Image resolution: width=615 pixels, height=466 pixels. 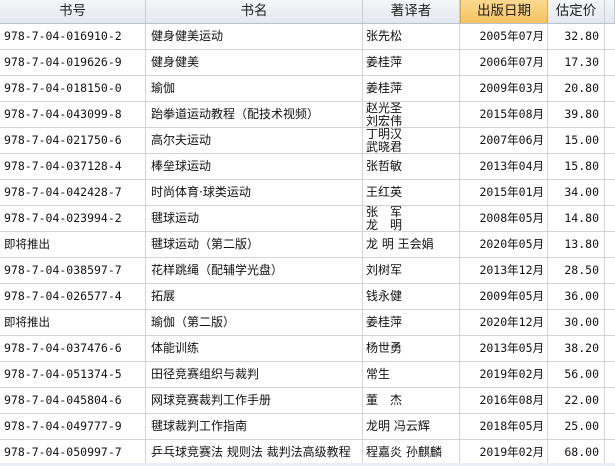 What do you see at coordinates (504, 192) in the screenshot?
I see `cell-date: 2015年01月` at bounding box center [504, 192].